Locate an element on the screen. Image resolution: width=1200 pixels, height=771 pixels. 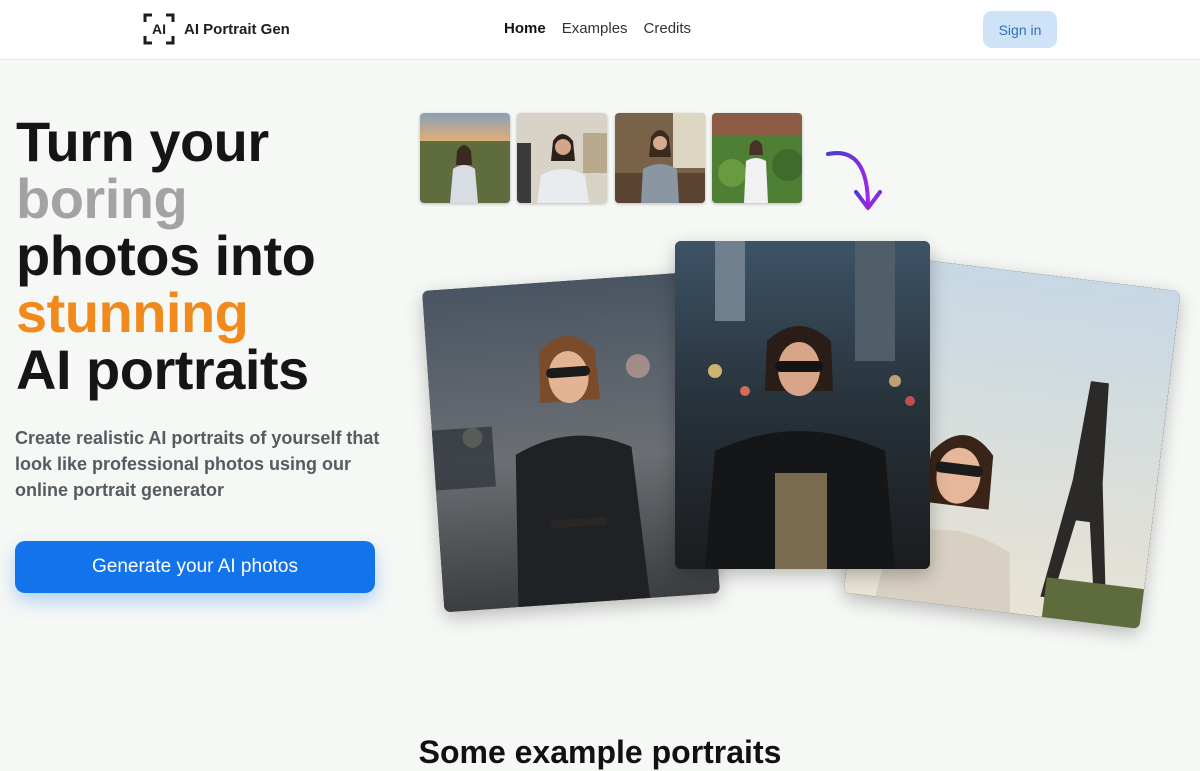
nav-credits: Credits is located at coordinates (668, 28).